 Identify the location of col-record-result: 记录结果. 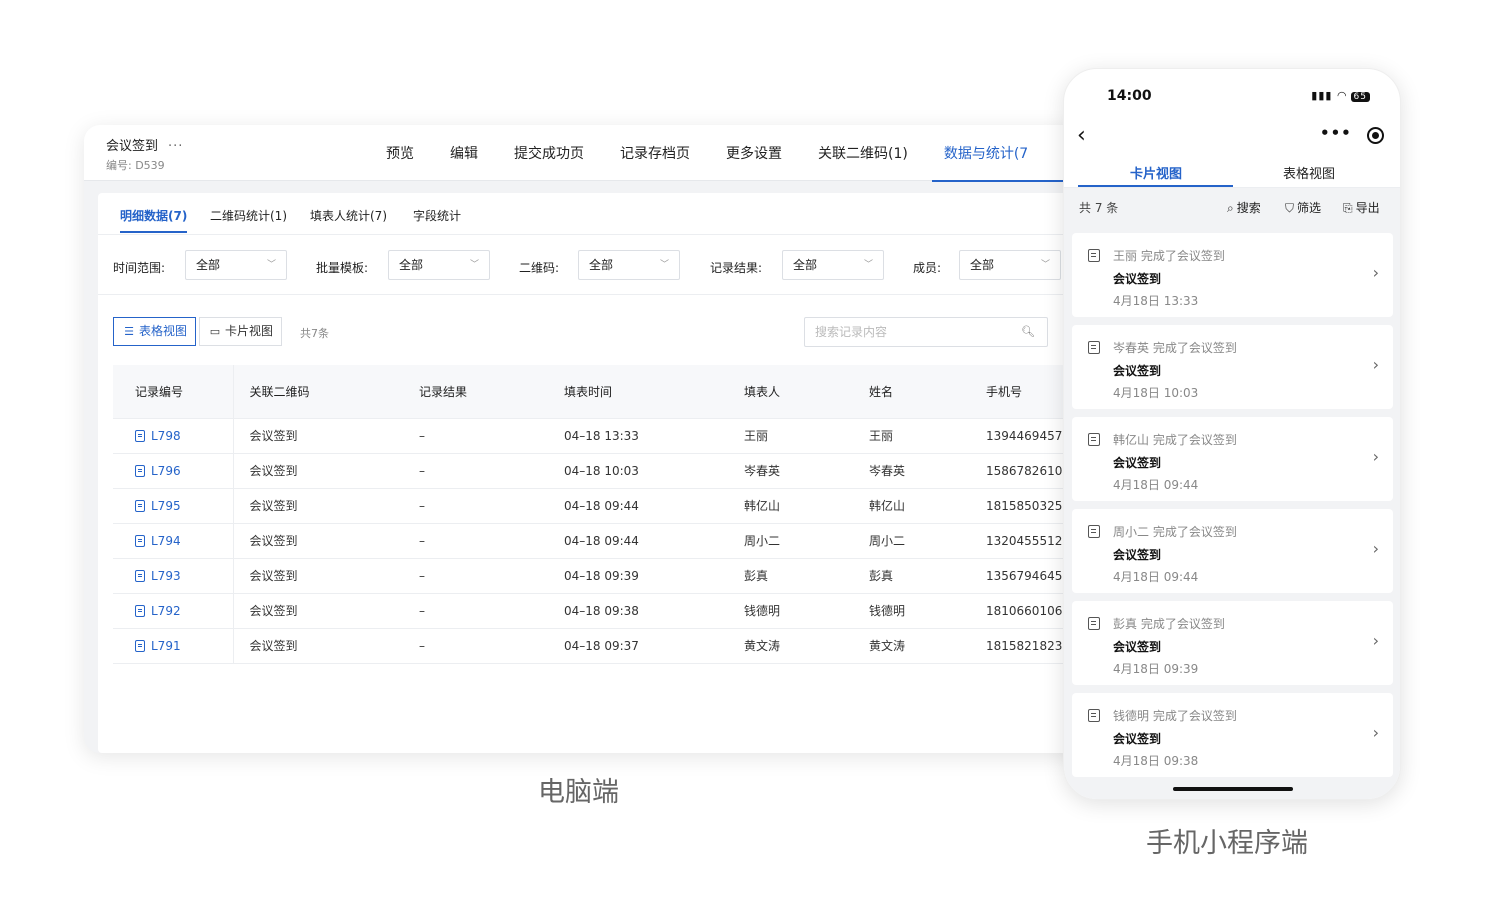
(475, 392).